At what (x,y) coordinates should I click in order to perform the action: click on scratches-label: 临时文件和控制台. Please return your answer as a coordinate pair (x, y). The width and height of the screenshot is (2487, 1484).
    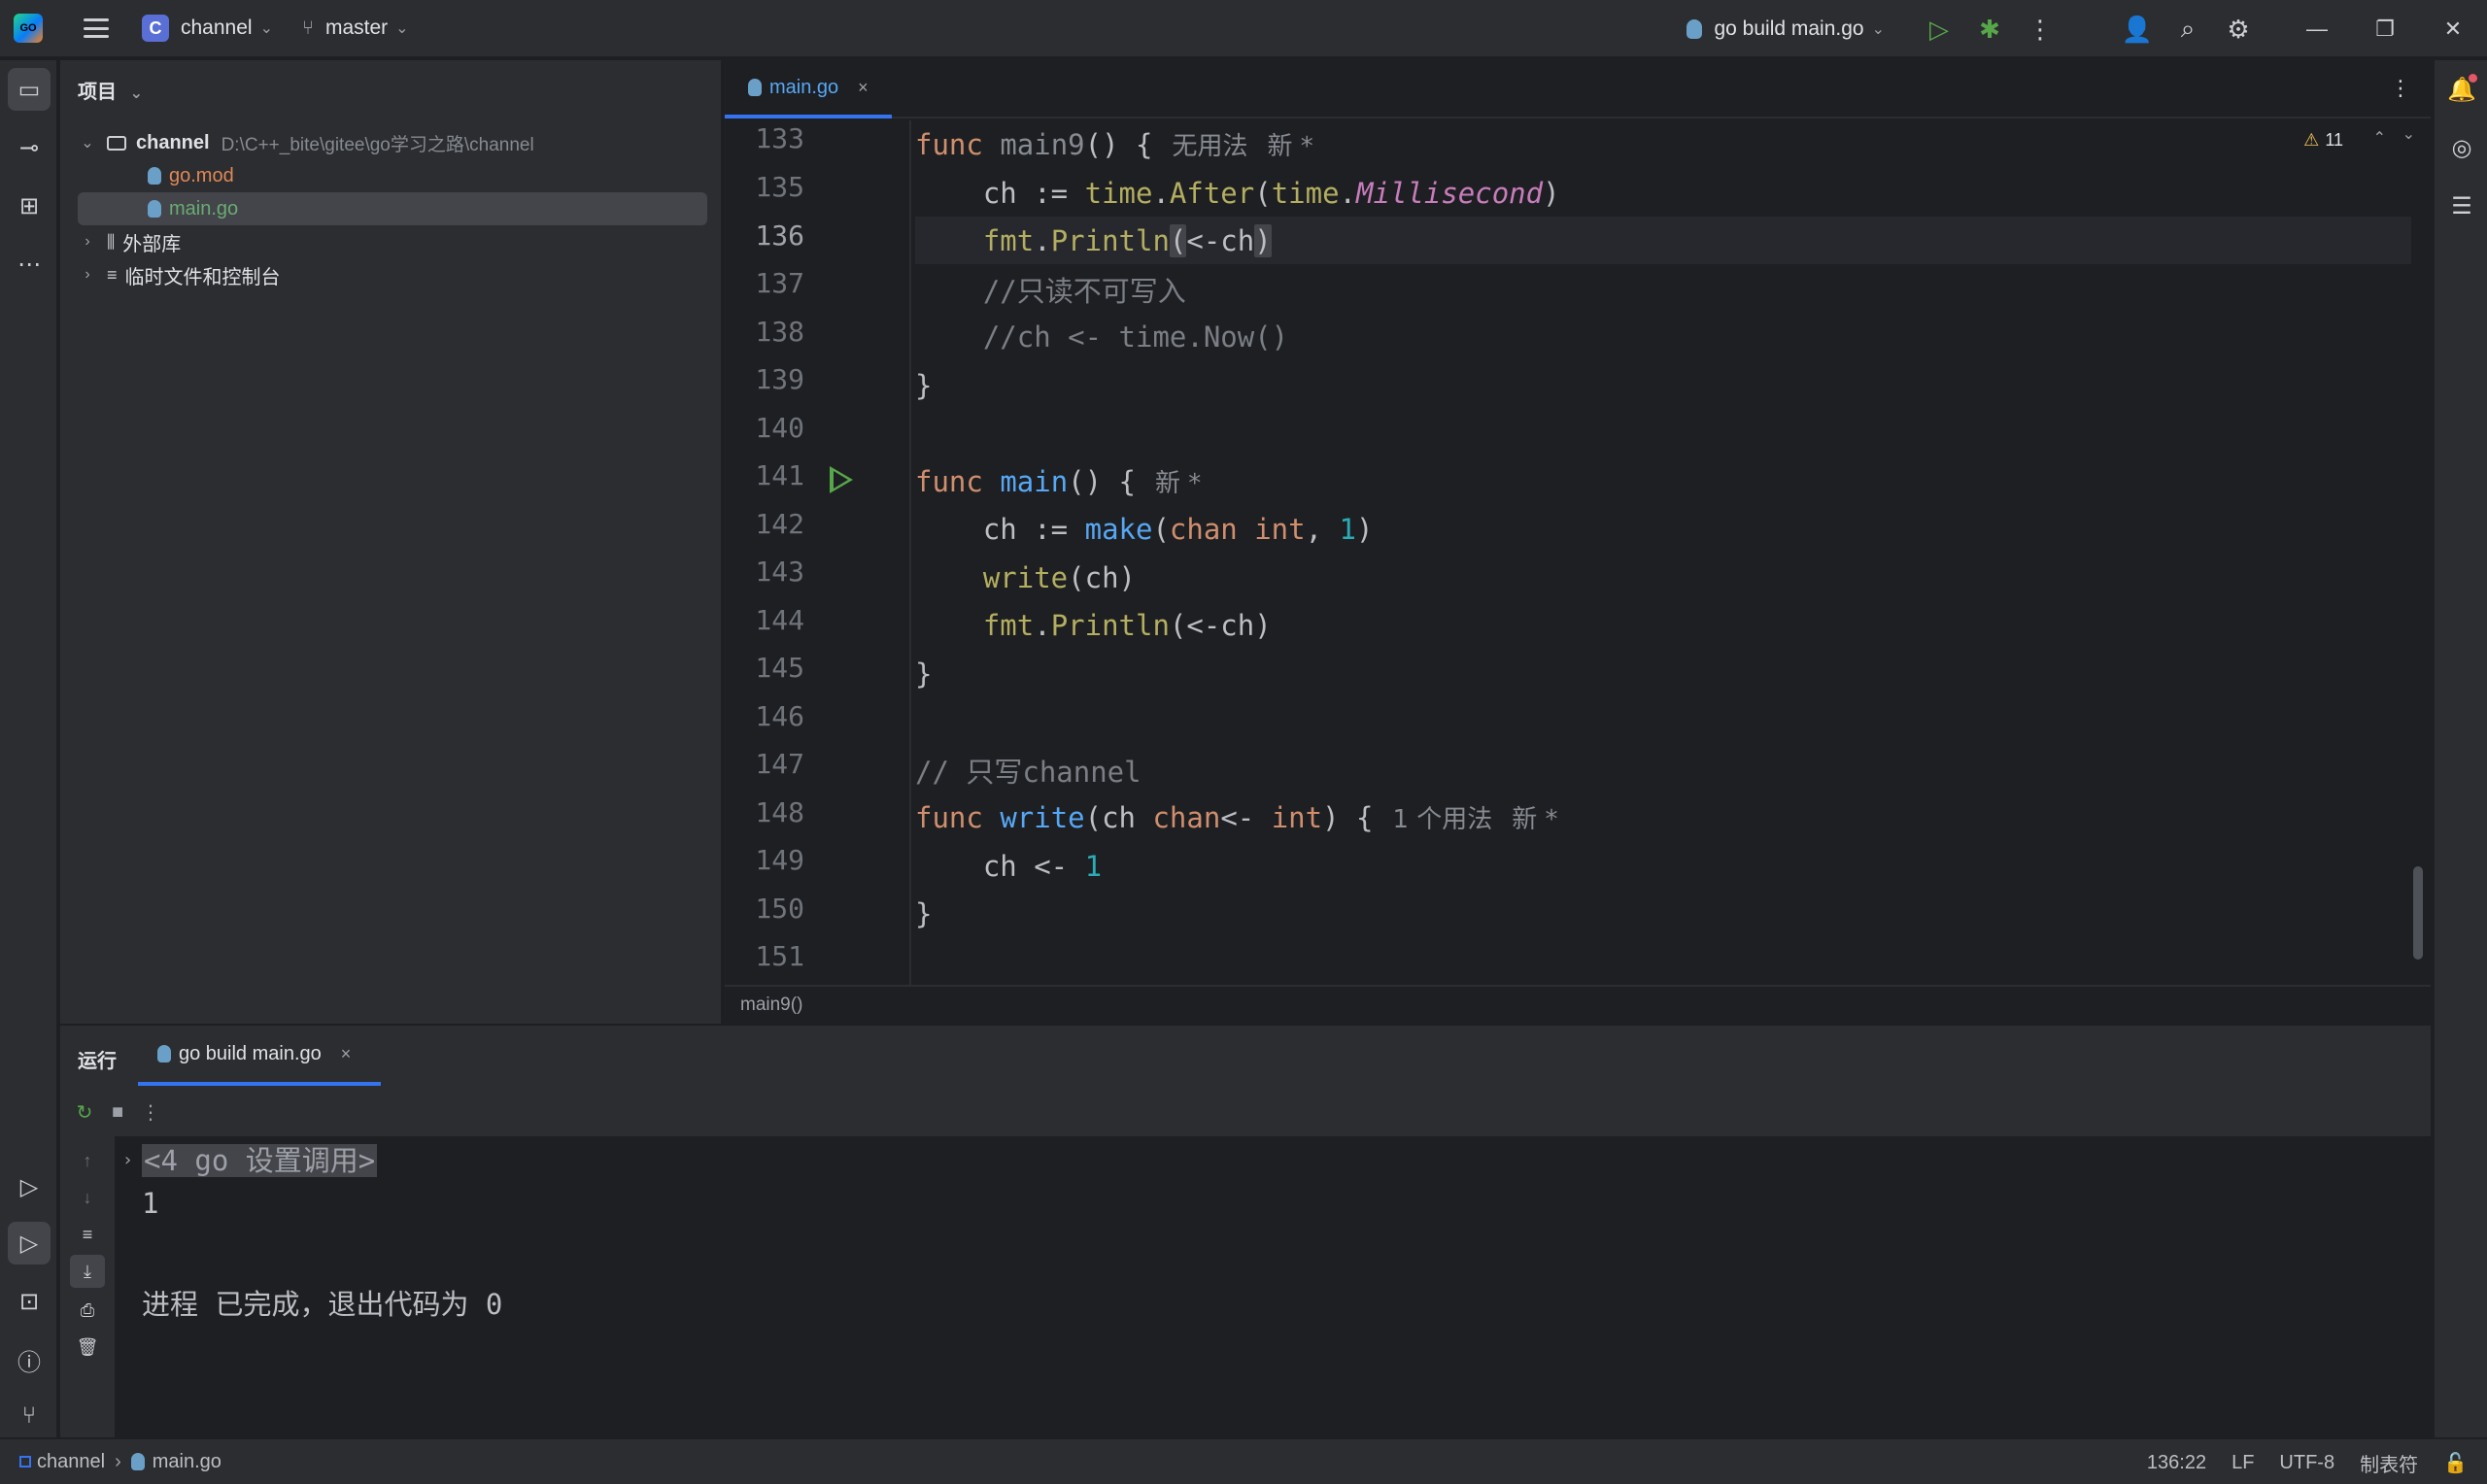
    Looking at the image, I should click on (202, 277).